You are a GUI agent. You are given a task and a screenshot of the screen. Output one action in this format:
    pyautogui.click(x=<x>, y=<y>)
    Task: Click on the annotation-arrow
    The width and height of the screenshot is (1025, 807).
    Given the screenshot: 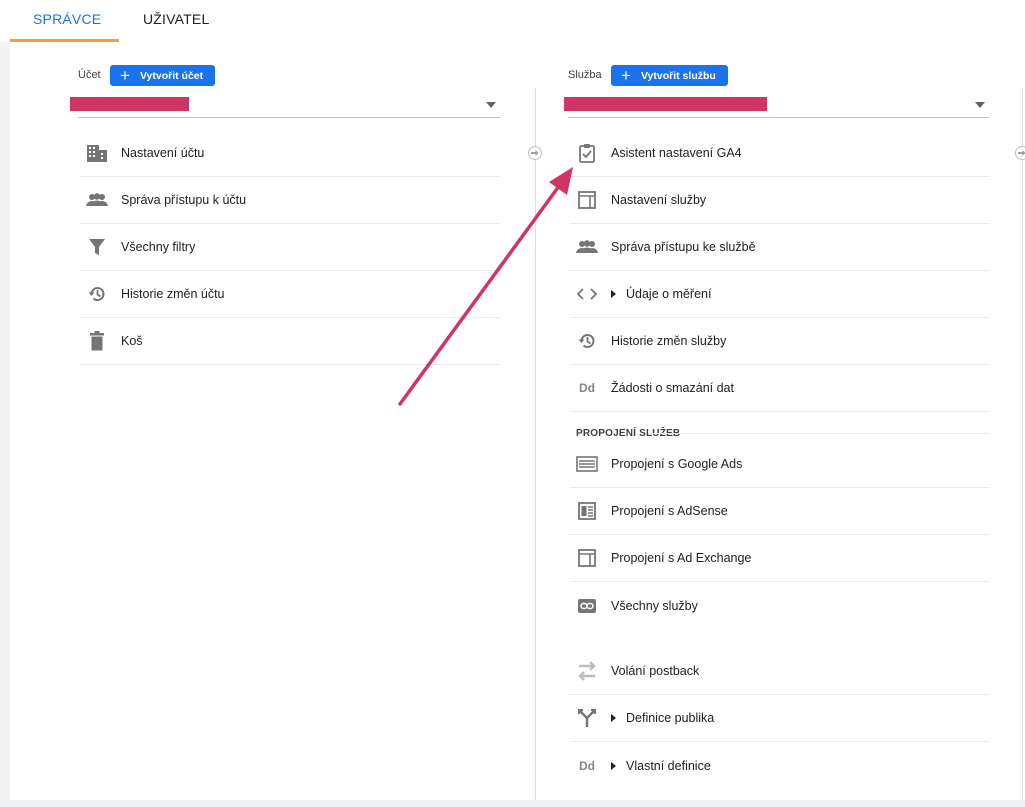 What is the action you would take?
    pyautogui.click(x=485, y=286)
    